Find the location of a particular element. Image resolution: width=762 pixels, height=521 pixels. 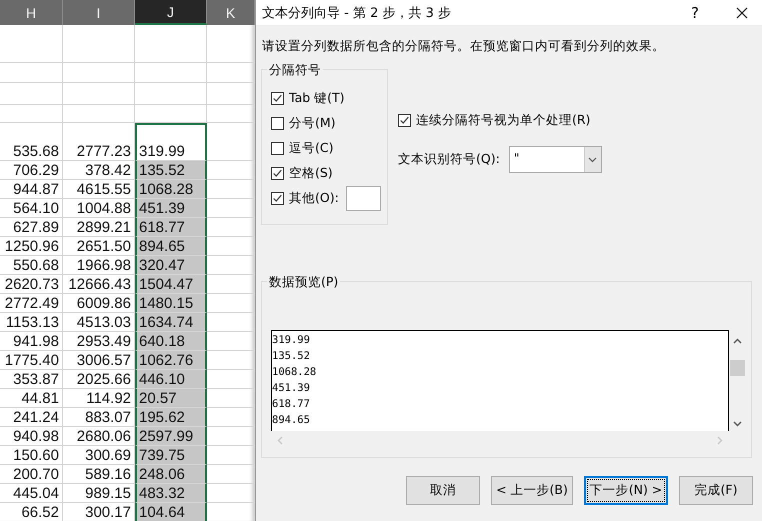

table-cell: 2620.73 is located at coordinates (31, 284).